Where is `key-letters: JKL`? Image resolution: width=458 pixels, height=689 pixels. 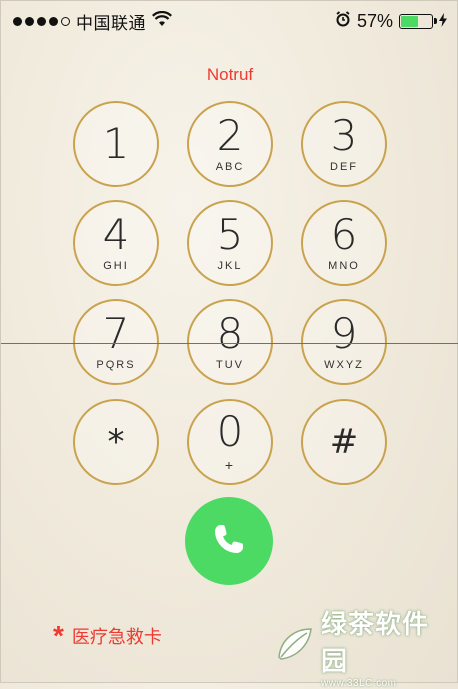
key-letters: JKL is located at coordinates (230, 266).